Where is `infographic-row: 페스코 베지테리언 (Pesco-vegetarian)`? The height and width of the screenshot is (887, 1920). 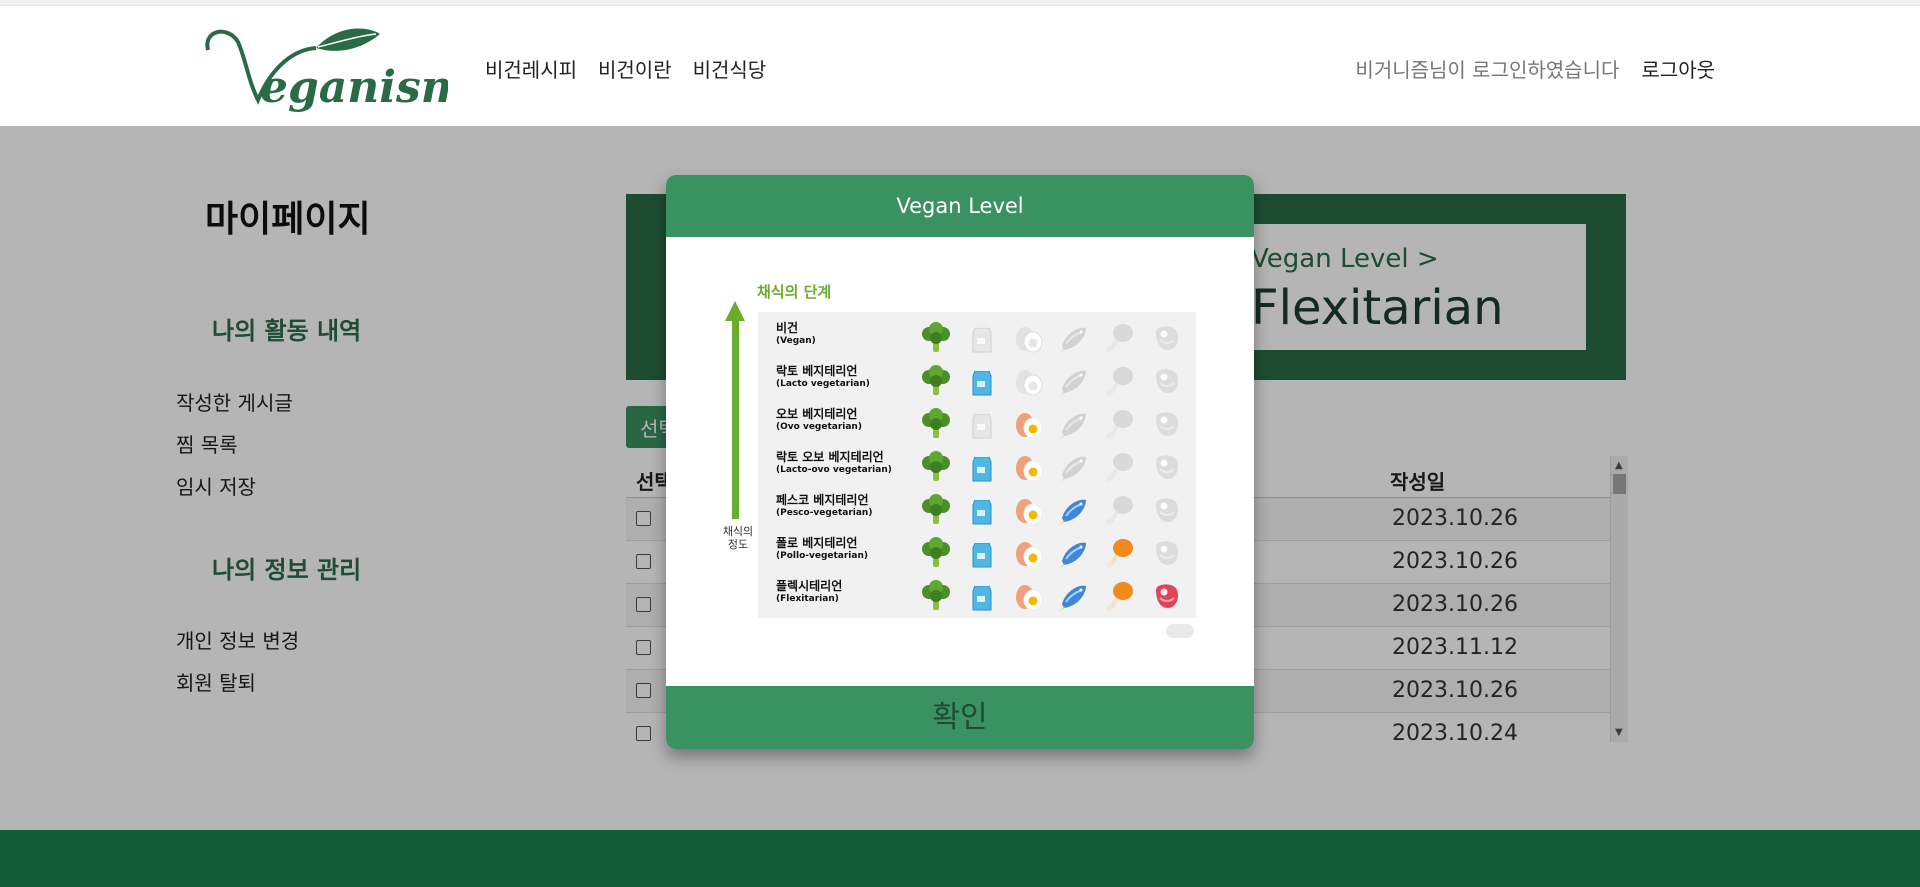
infographic-row: 페스코 베지테리언 (Pesco-vegetarian) is located at coordinates (977, 510).